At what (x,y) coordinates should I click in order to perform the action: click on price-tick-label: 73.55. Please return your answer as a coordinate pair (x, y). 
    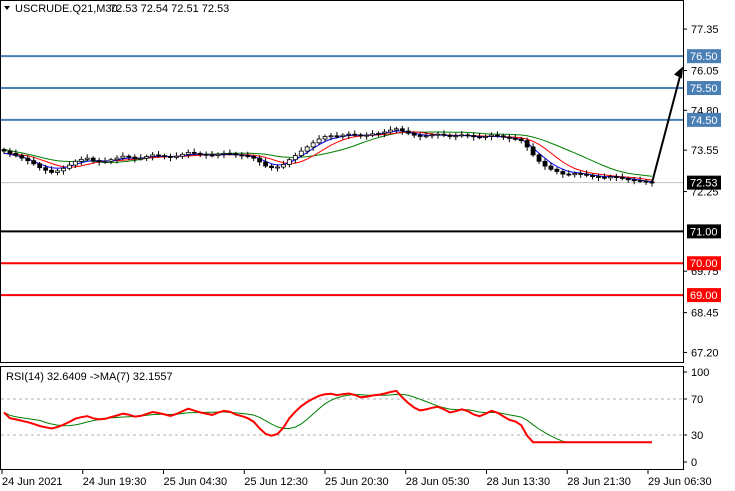
    Looking at the image, I should click on (705, 151).